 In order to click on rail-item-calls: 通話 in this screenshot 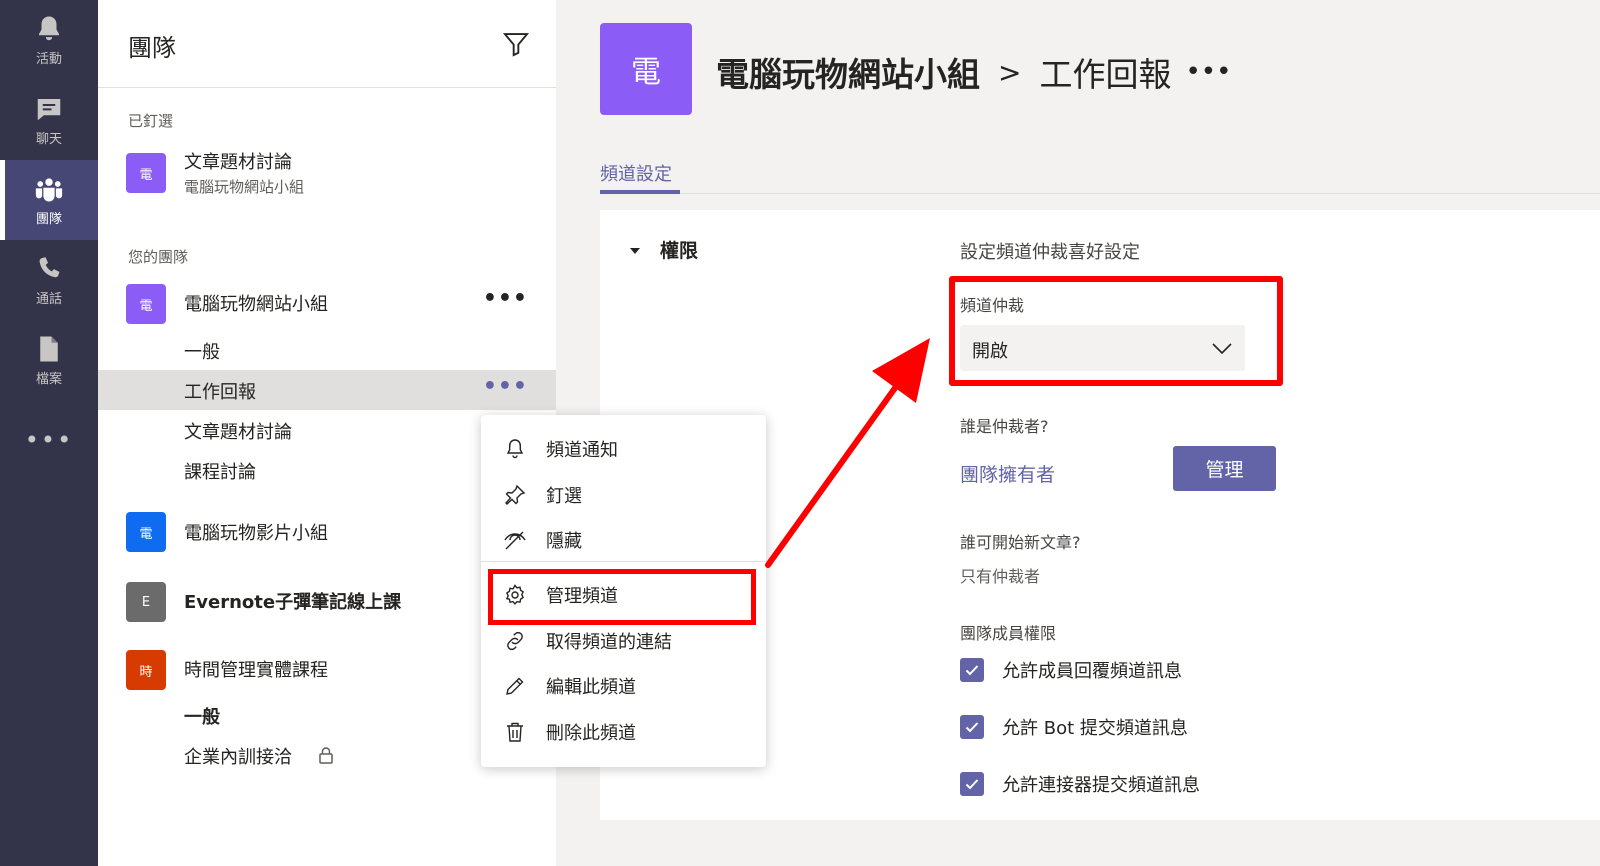, I will do `click(49, 280)`.